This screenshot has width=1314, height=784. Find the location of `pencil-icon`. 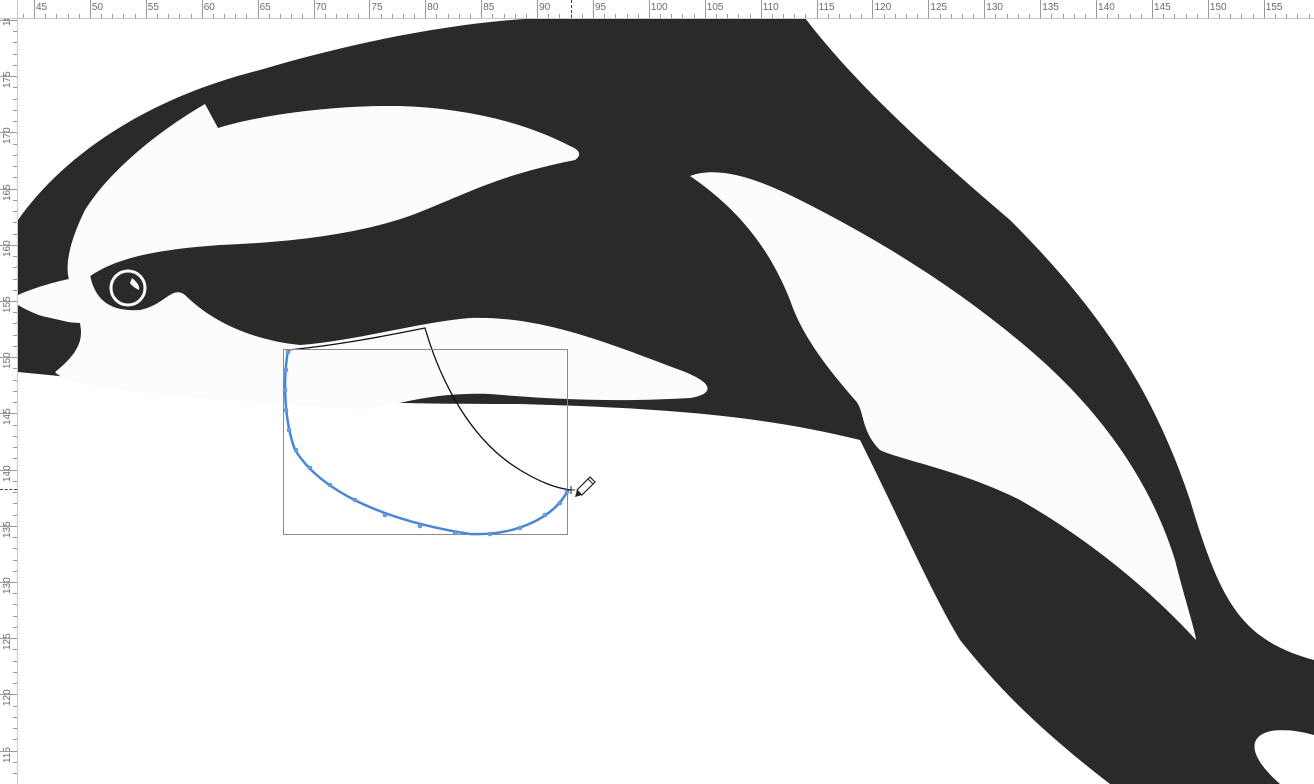

pencil-icon is located at coordinates (581, 486).